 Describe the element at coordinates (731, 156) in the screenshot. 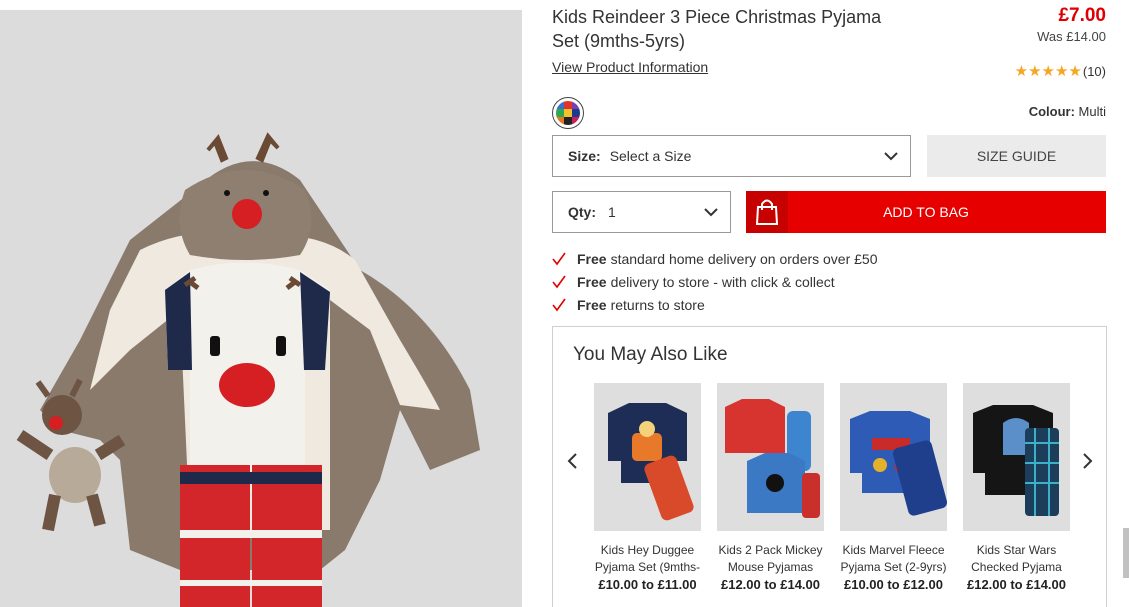

I see `size-dropdown: Size: Select a Size` at that location.